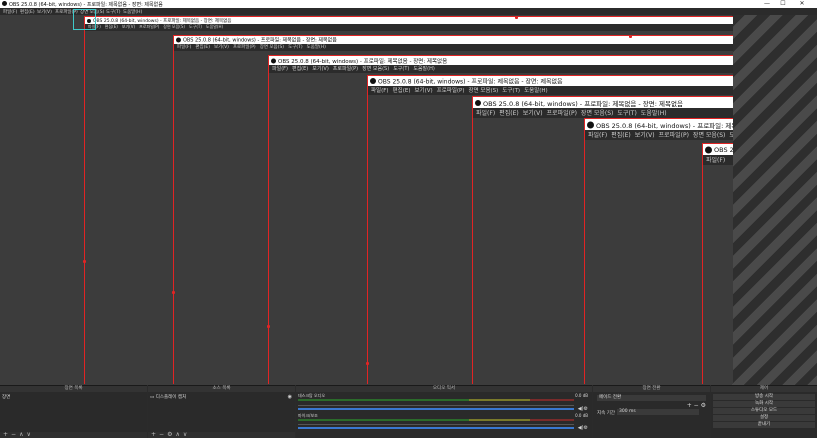 Image resolution: width=817 pixels, height=438 pixels. Describe the element at coordinates (764, 404) in the screenshot. I see `start-recording-button: 녹화 시작` at that location.